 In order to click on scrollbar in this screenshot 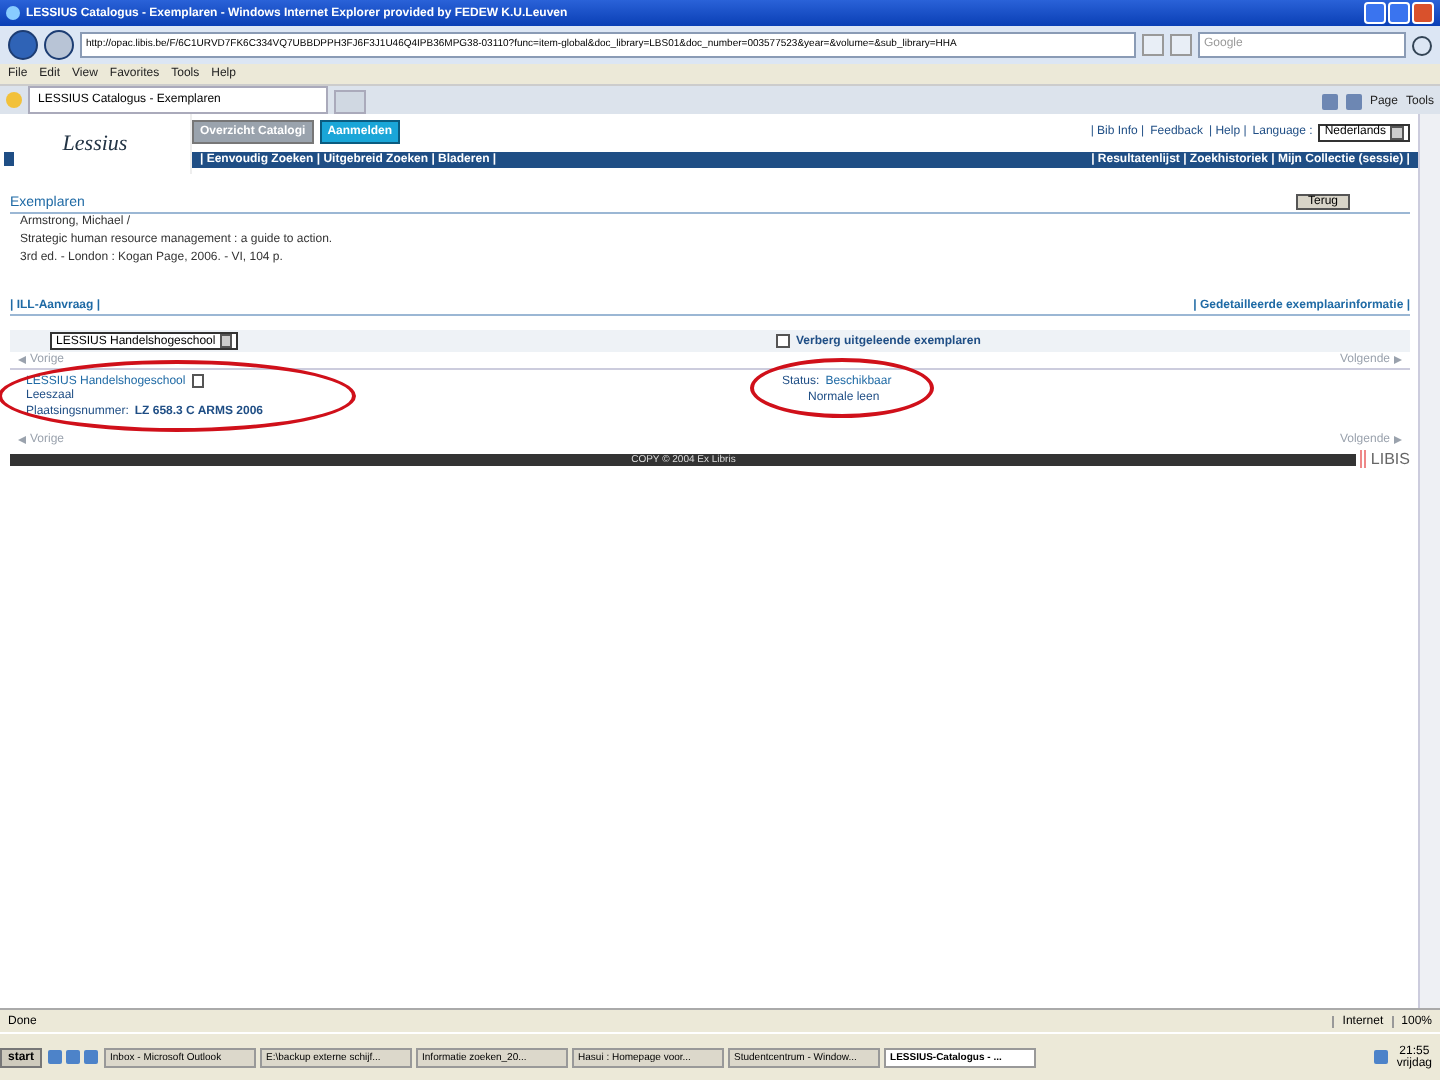, I will do `click(1429, 561)`.